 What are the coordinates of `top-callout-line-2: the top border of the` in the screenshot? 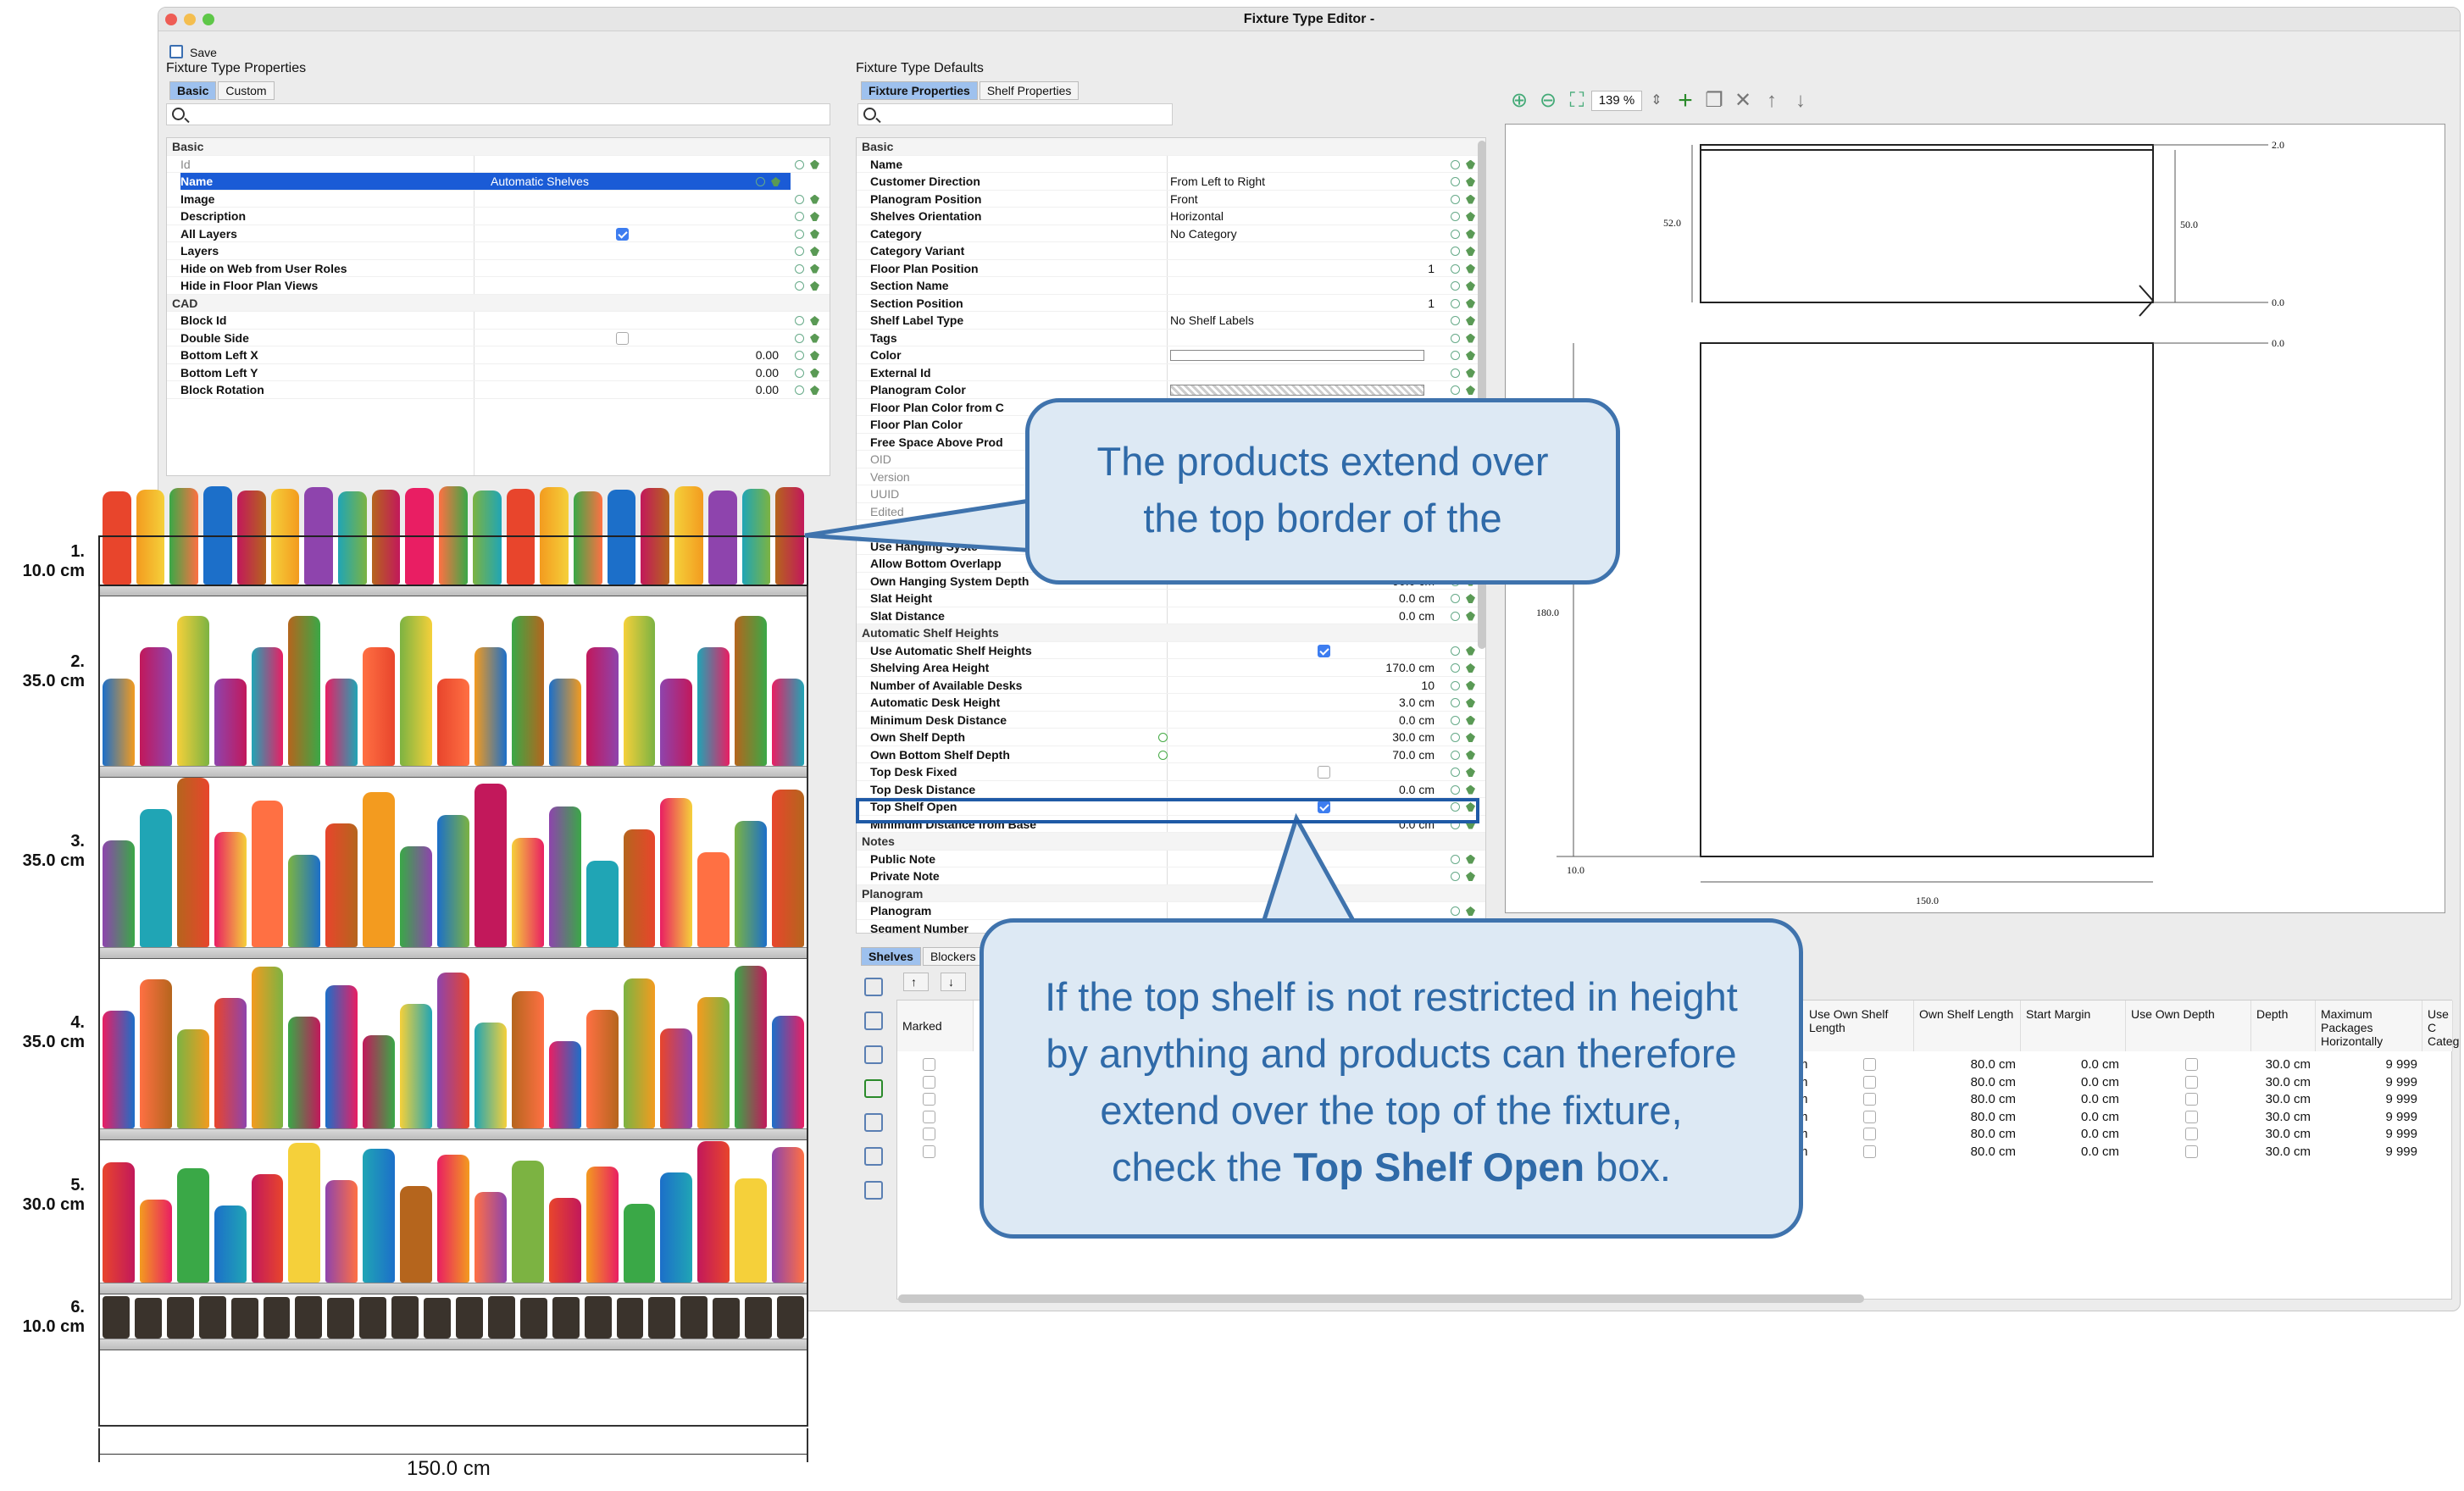 It's located at (1322, 518).